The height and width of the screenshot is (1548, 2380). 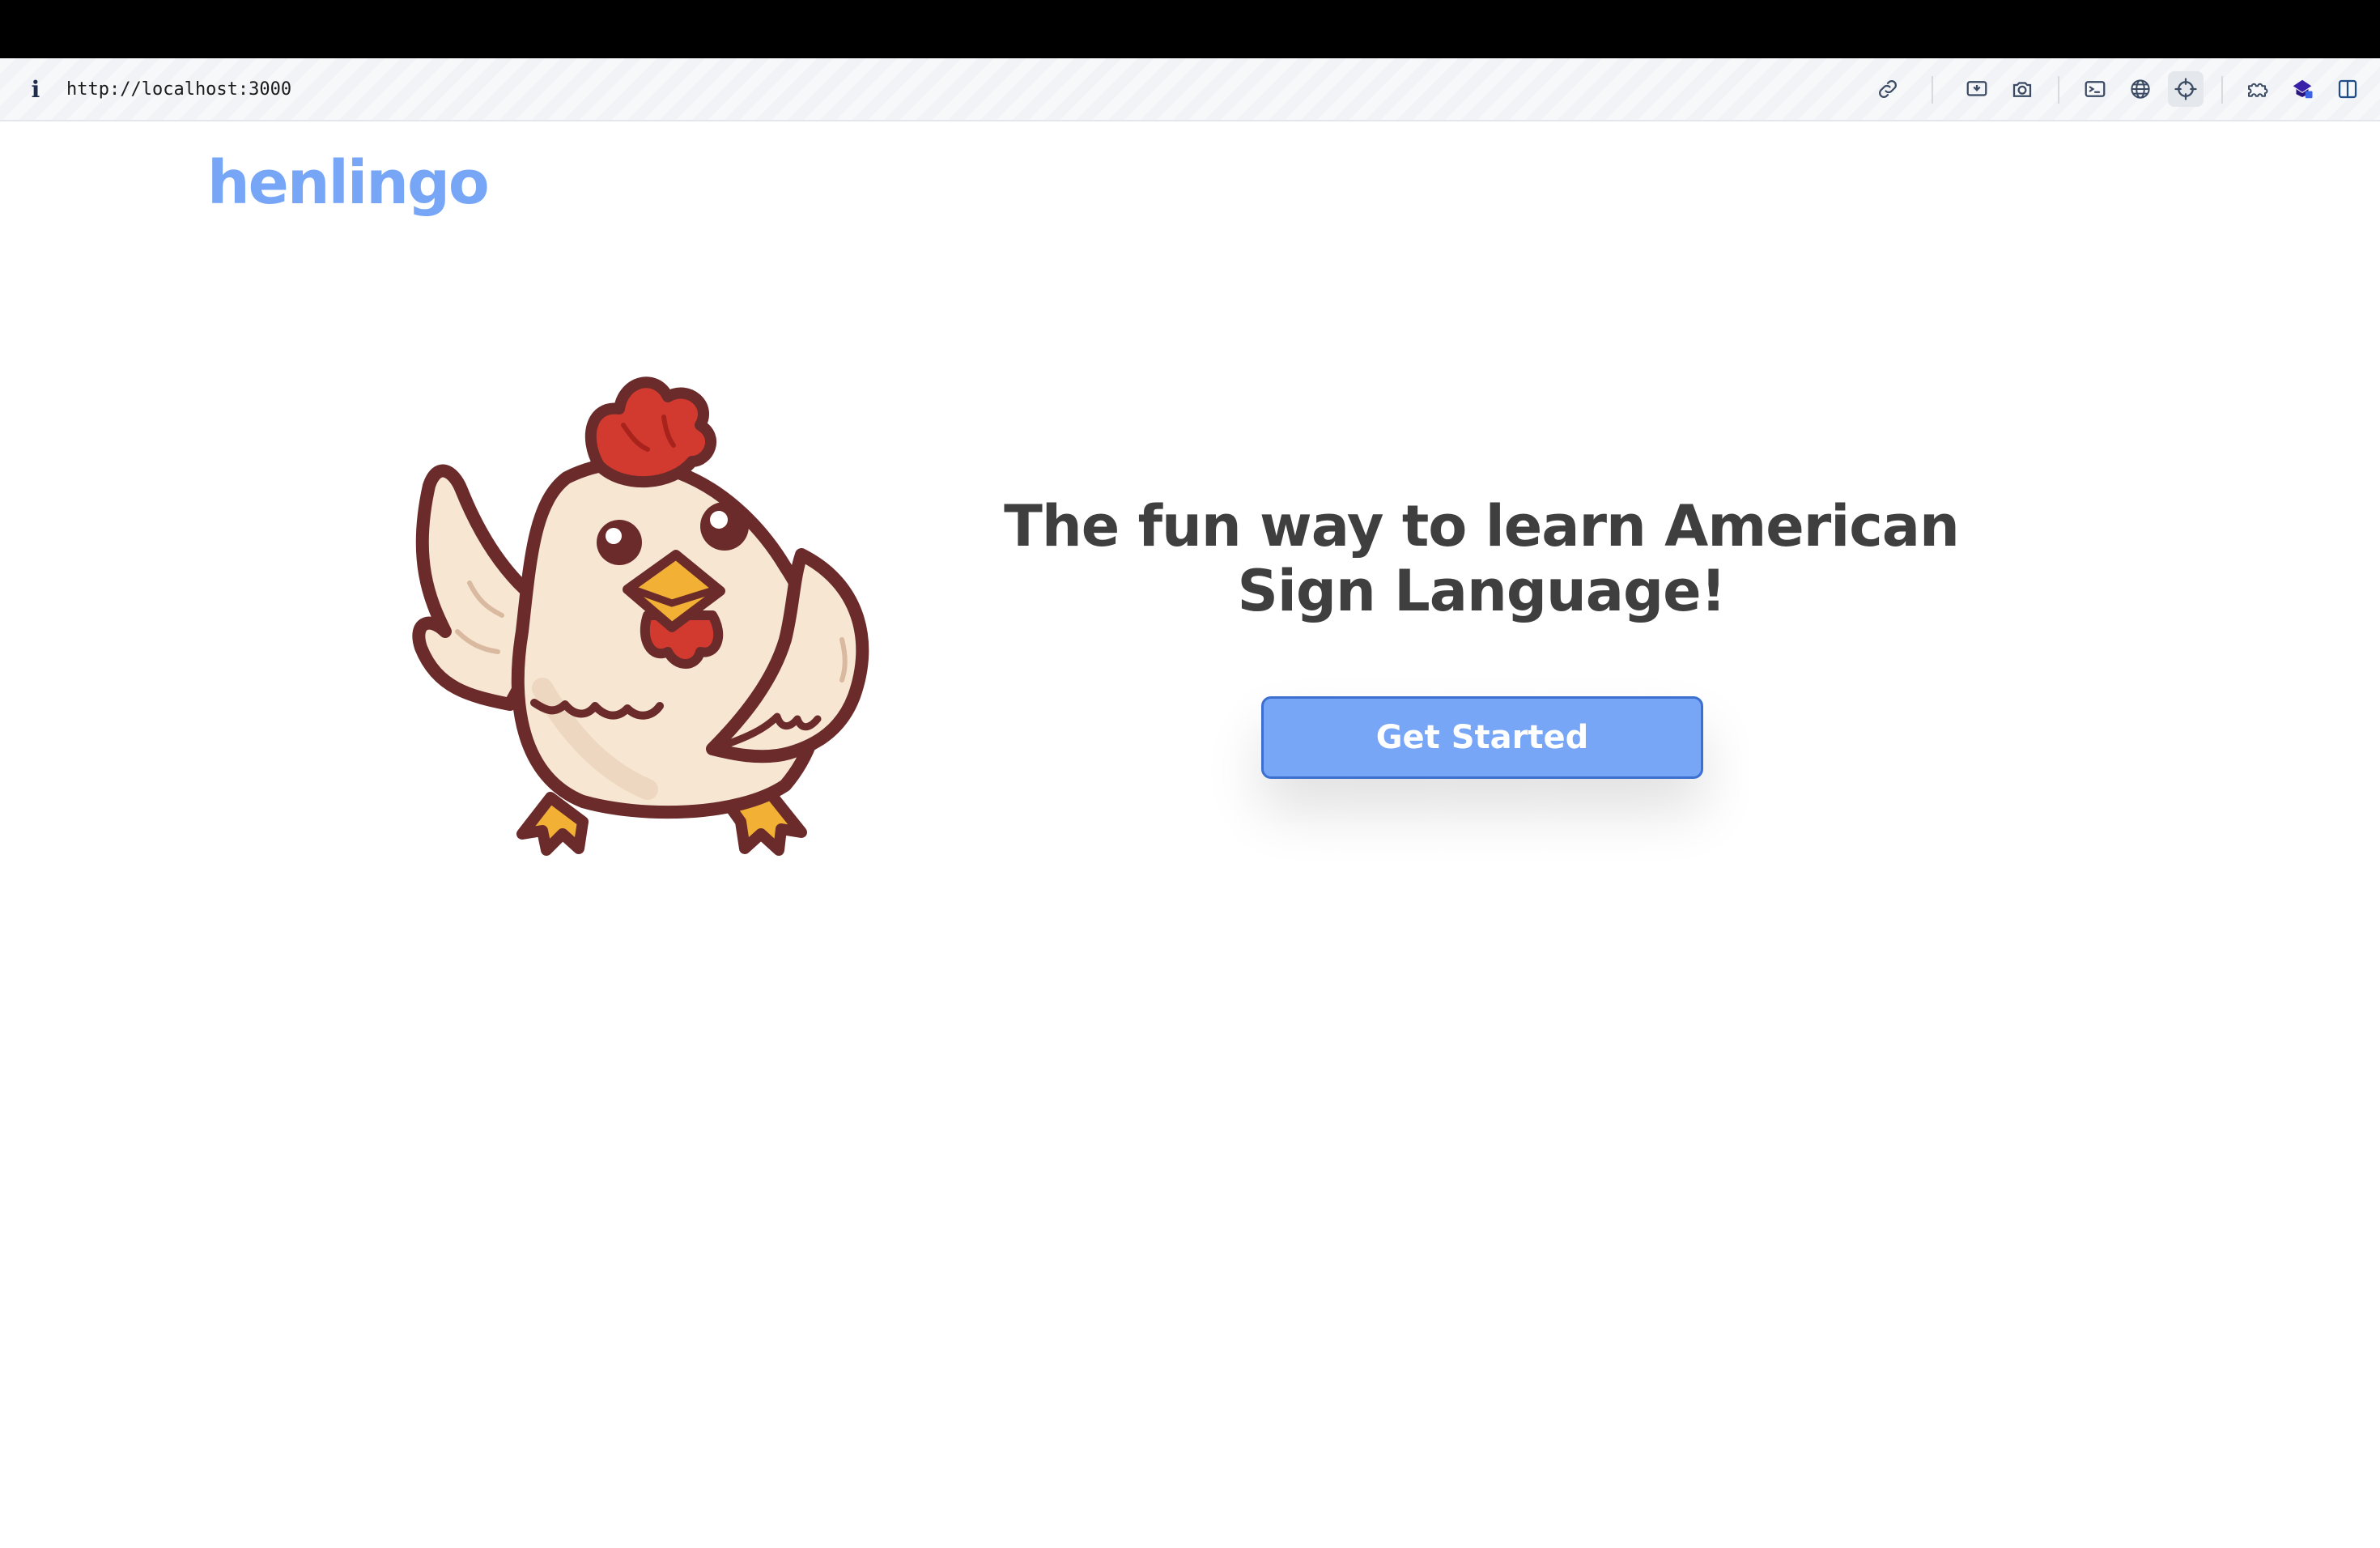 What do you see at coordinates (1190, 89) in the screenshot?
I see `browser-address-bar: i http://localhost:3000` at bounding box center [1190, 89].